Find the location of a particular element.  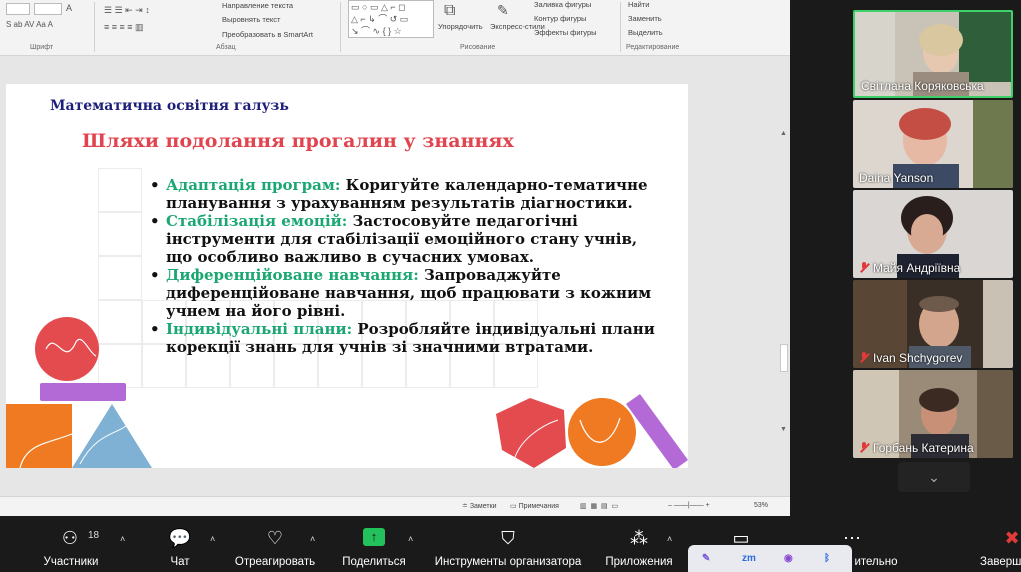

shape-effects-button: Эффекты фигуры is located at coordinates (565, 32).